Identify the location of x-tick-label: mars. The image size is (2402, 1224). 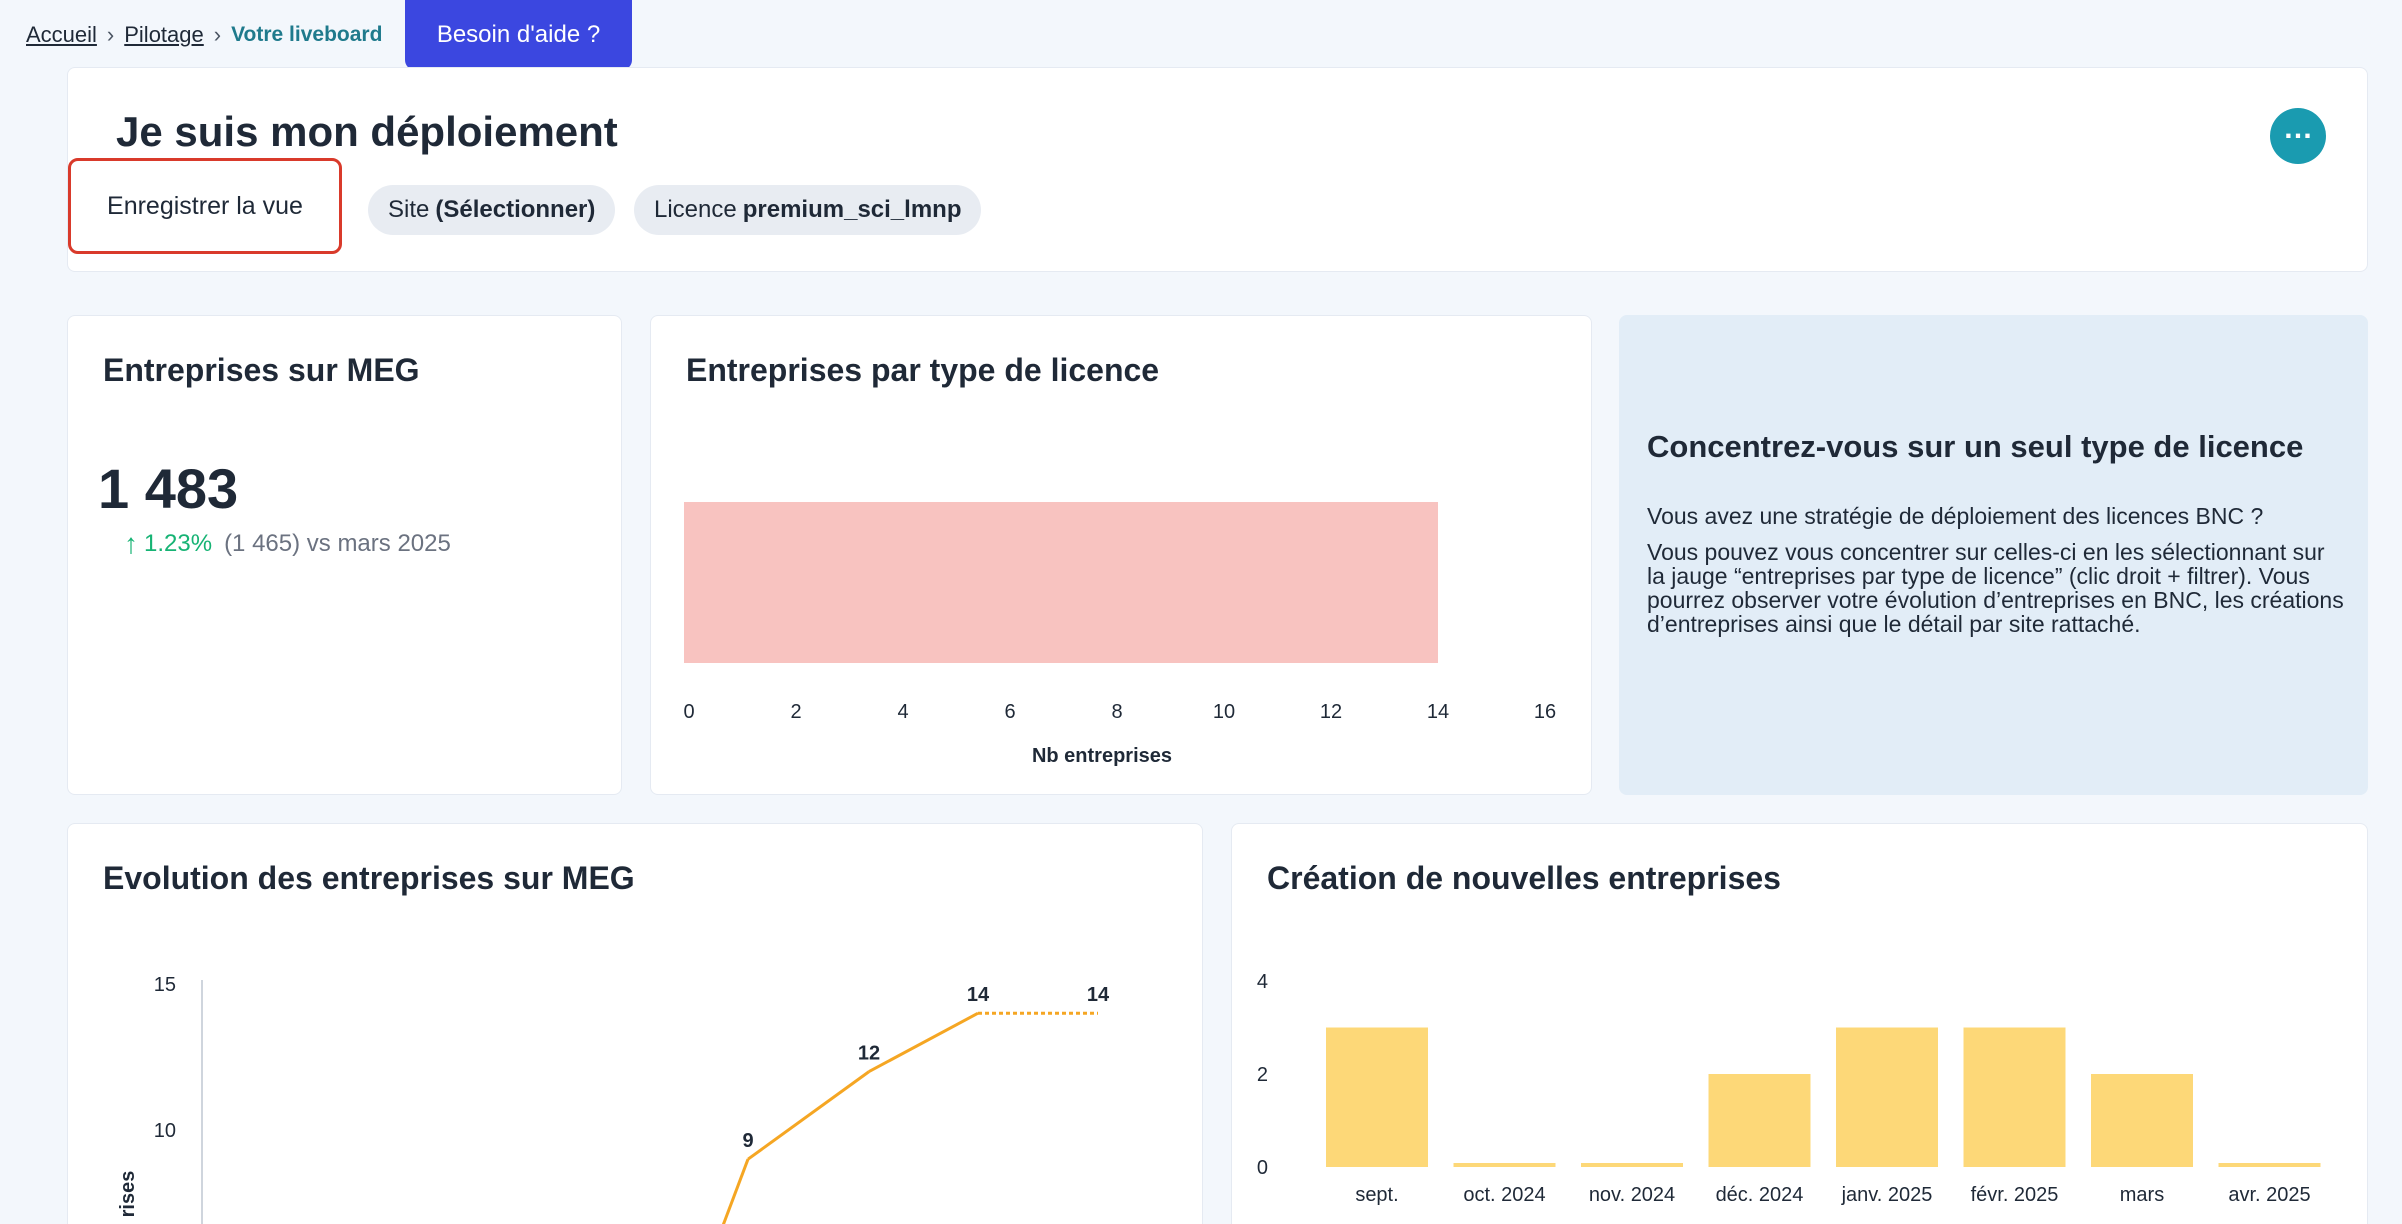
(2142, 1195).